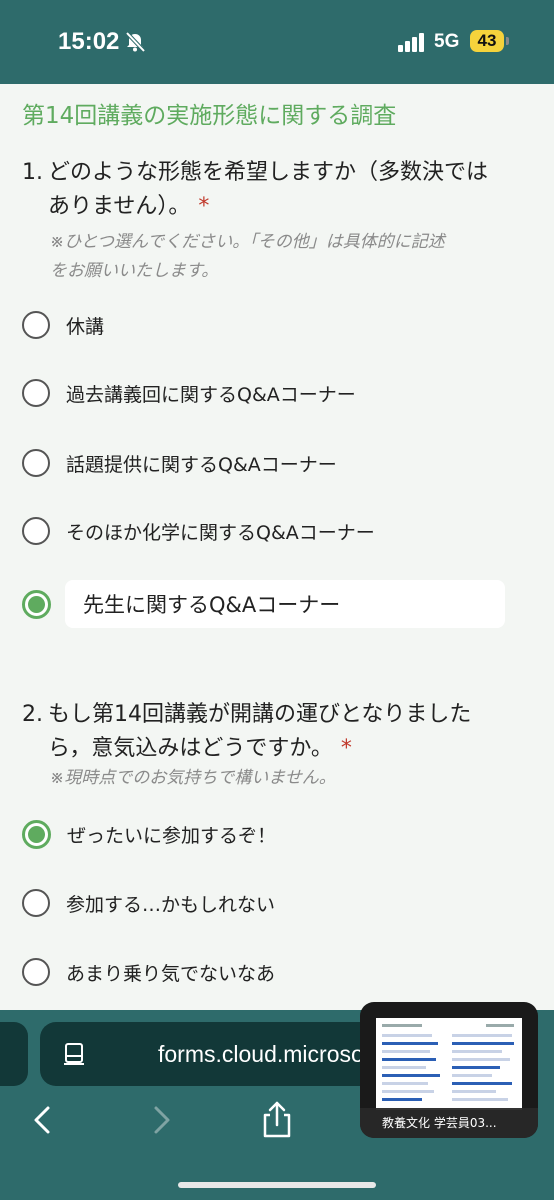  Describe the element at coordinates (411, 42) in the screenshot. I see `signal-icon` at that location.